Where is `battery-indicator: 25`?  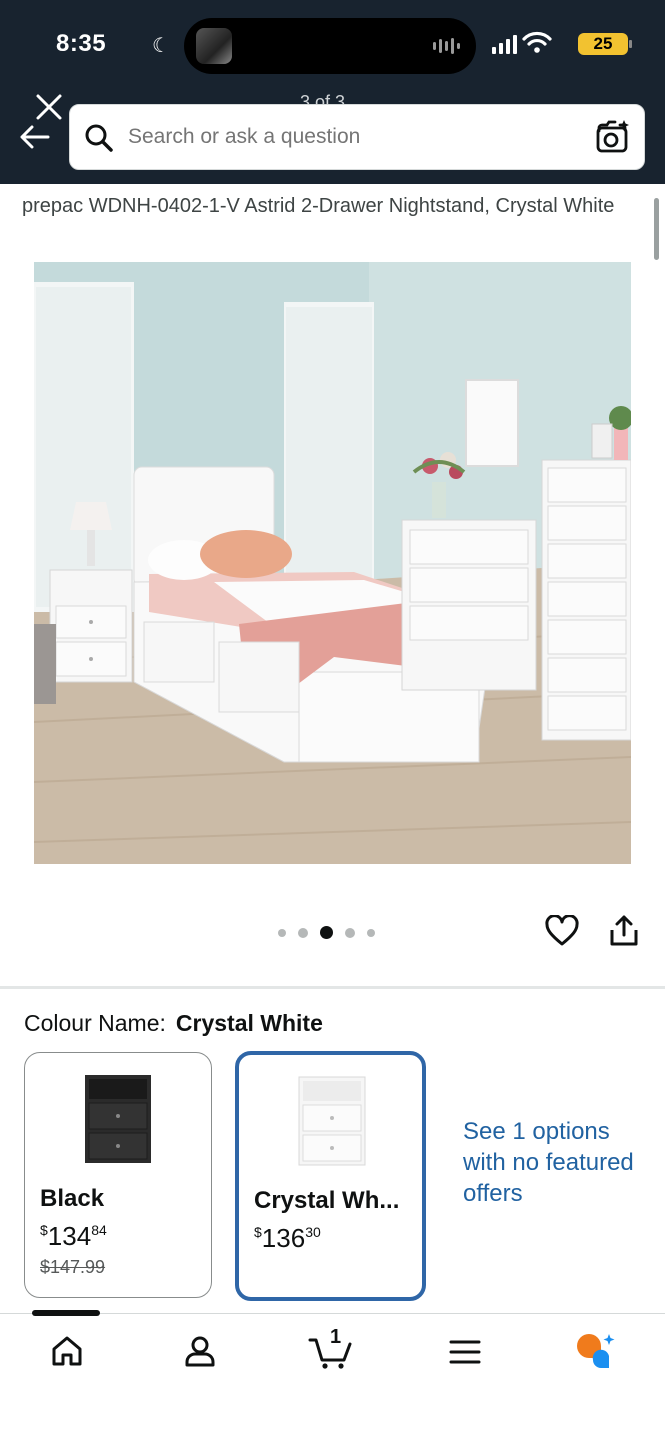 battery-indicator: 25 is located at coordinates (603, 44).